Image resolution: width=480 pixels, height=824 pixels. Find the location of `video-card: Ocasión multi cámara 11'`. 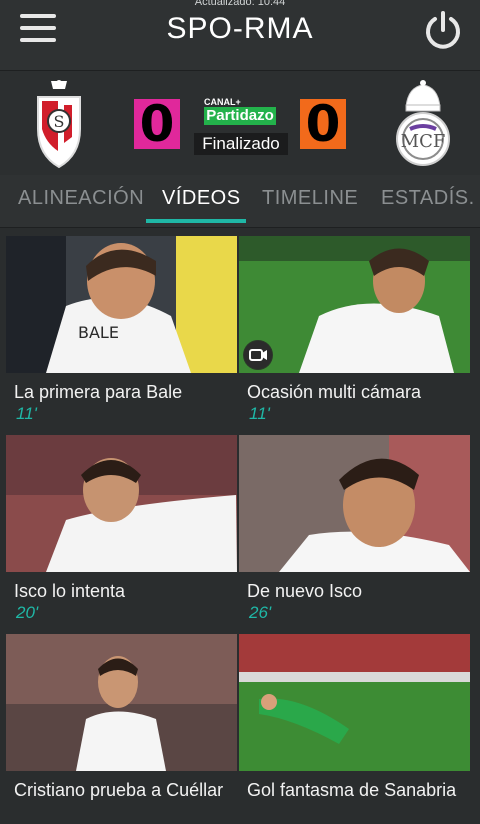

video-card: Ocasión multi cámara 11' is located at coordinates (354, 331).